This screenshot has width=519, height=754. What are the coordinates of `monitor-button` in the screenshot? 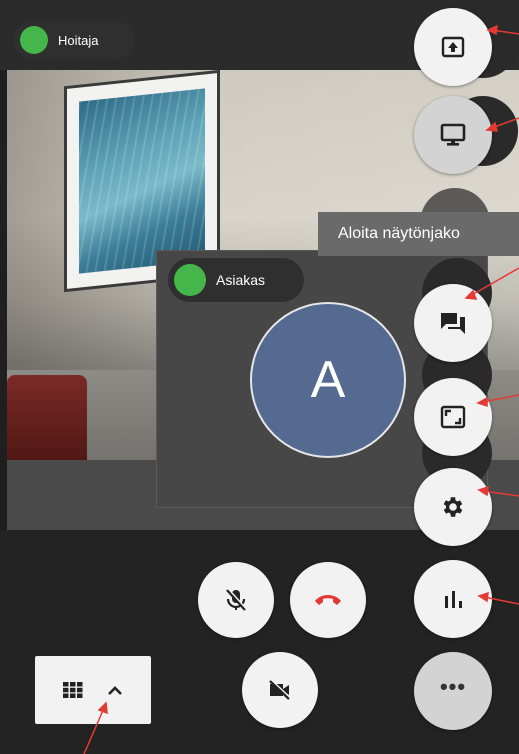 It's located at (453, 135).